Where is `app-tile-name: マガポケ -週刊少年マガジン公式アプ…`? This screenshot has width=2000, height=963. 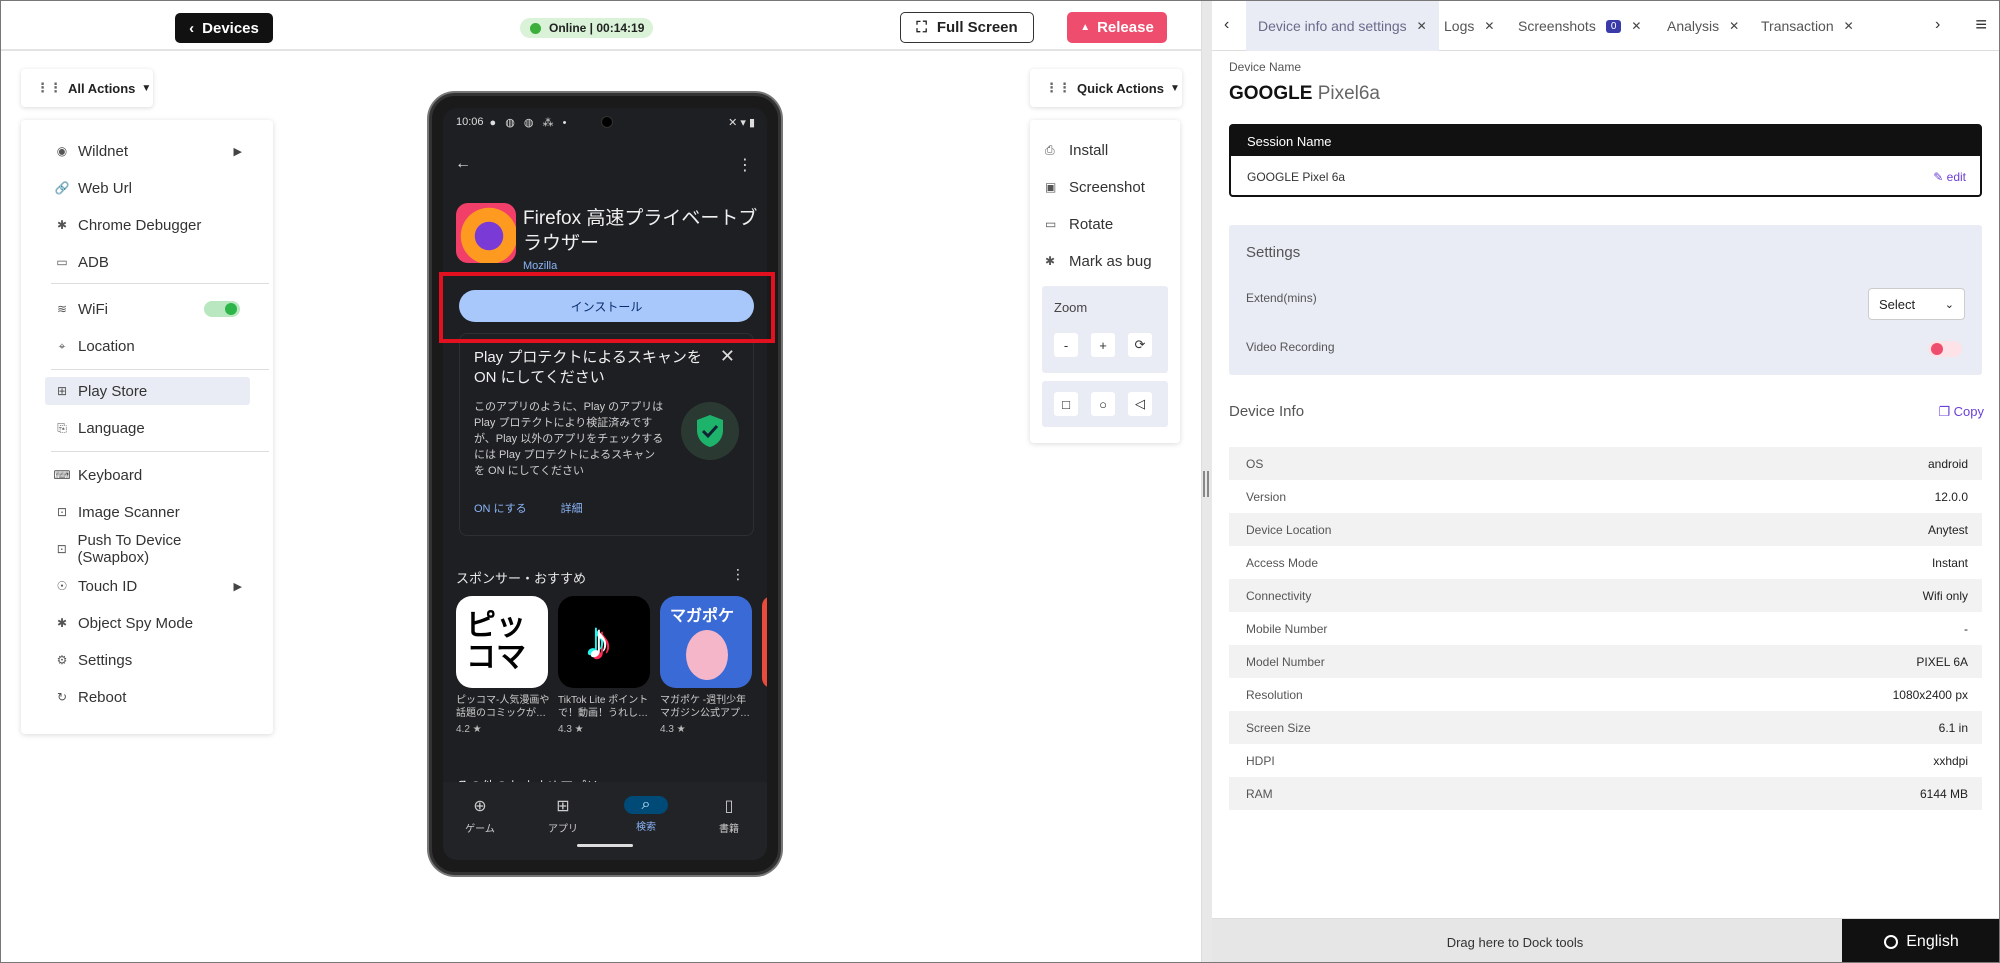 app-tile-name: マガポケ -週刊少年マガジン公式アプ… is located at coordinates (705, 707).